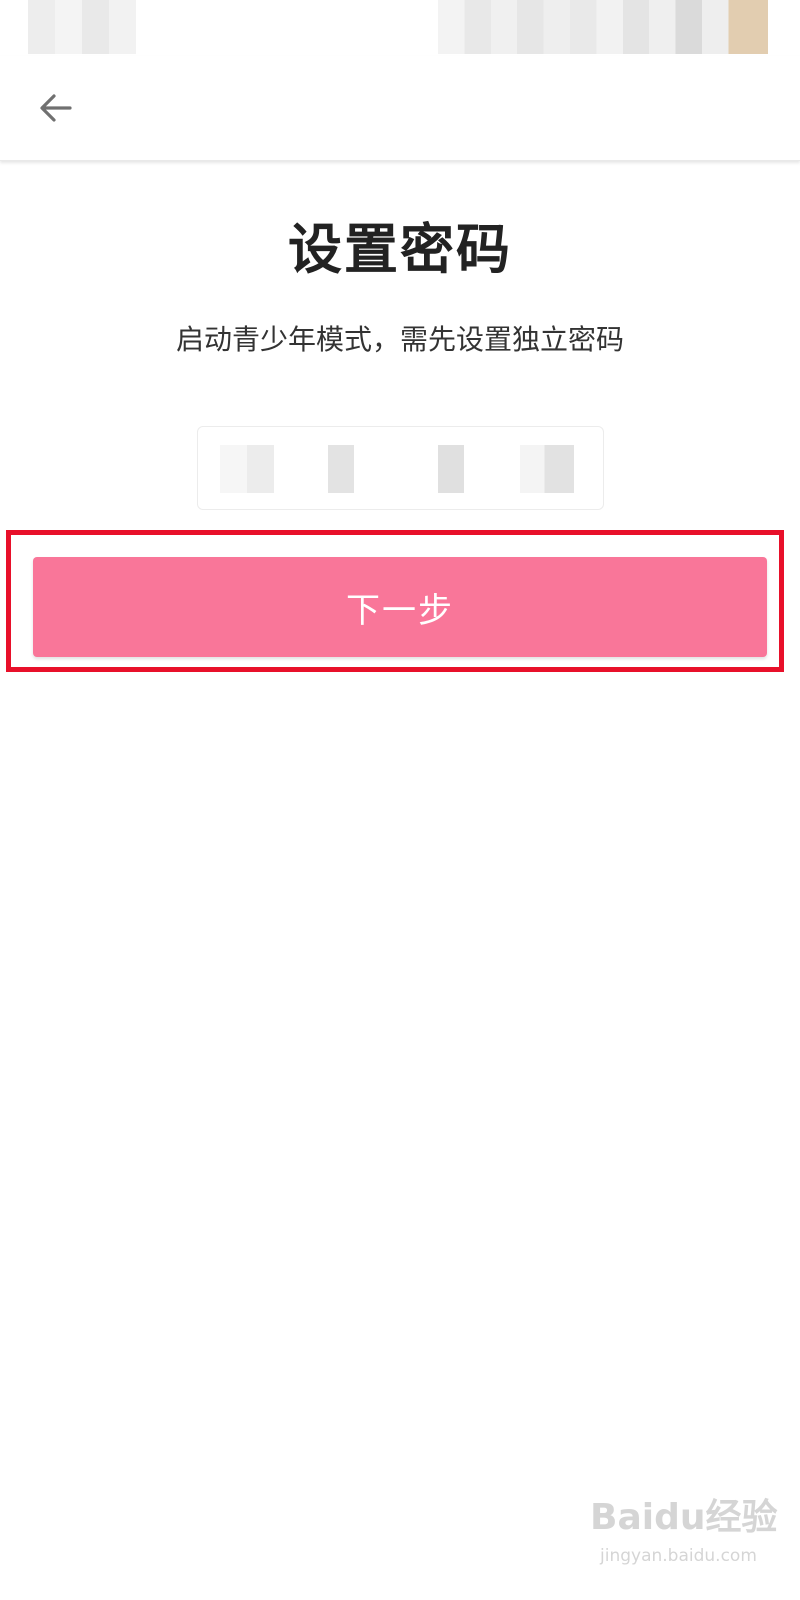 This screenshot has height=1600, width=800. What do you see at coordinates (399, 339) in the screenshot?
I see `page-subtitle: 启动青少年模式，需先设置独立密码` at bounding box center [399, 339].